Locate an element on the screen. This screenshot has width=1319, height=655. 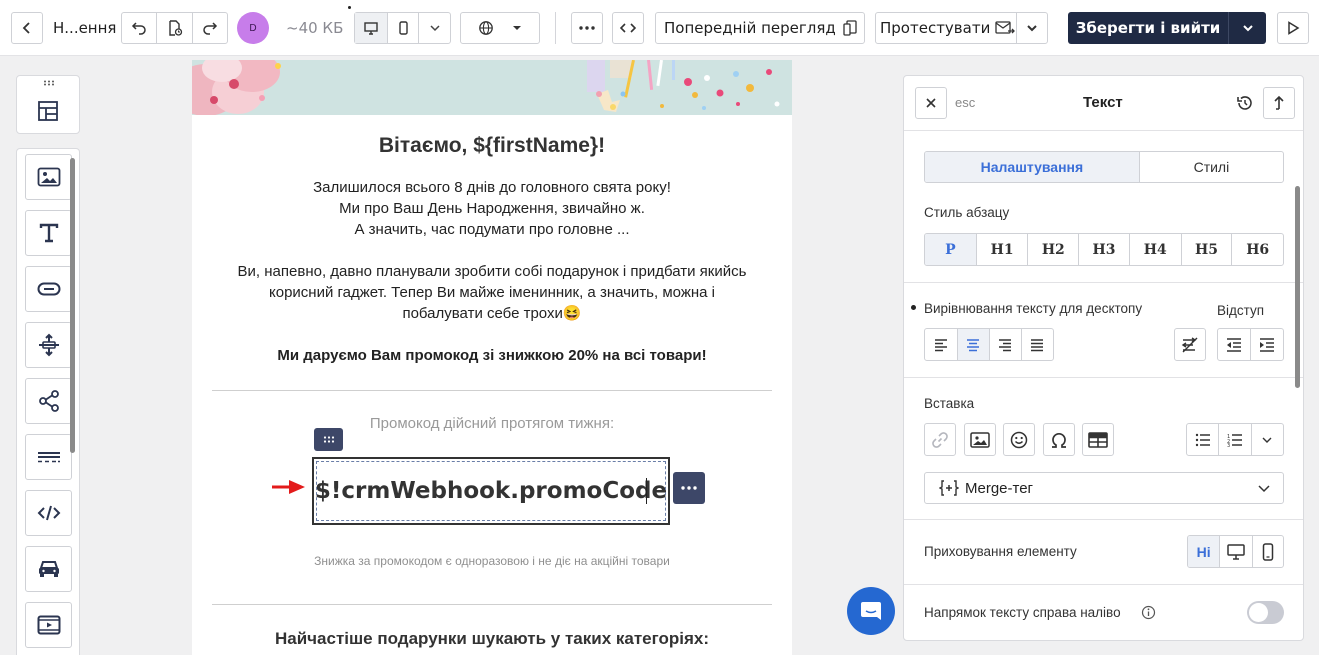
test-dropdown is located at coordinates (1031, 28).